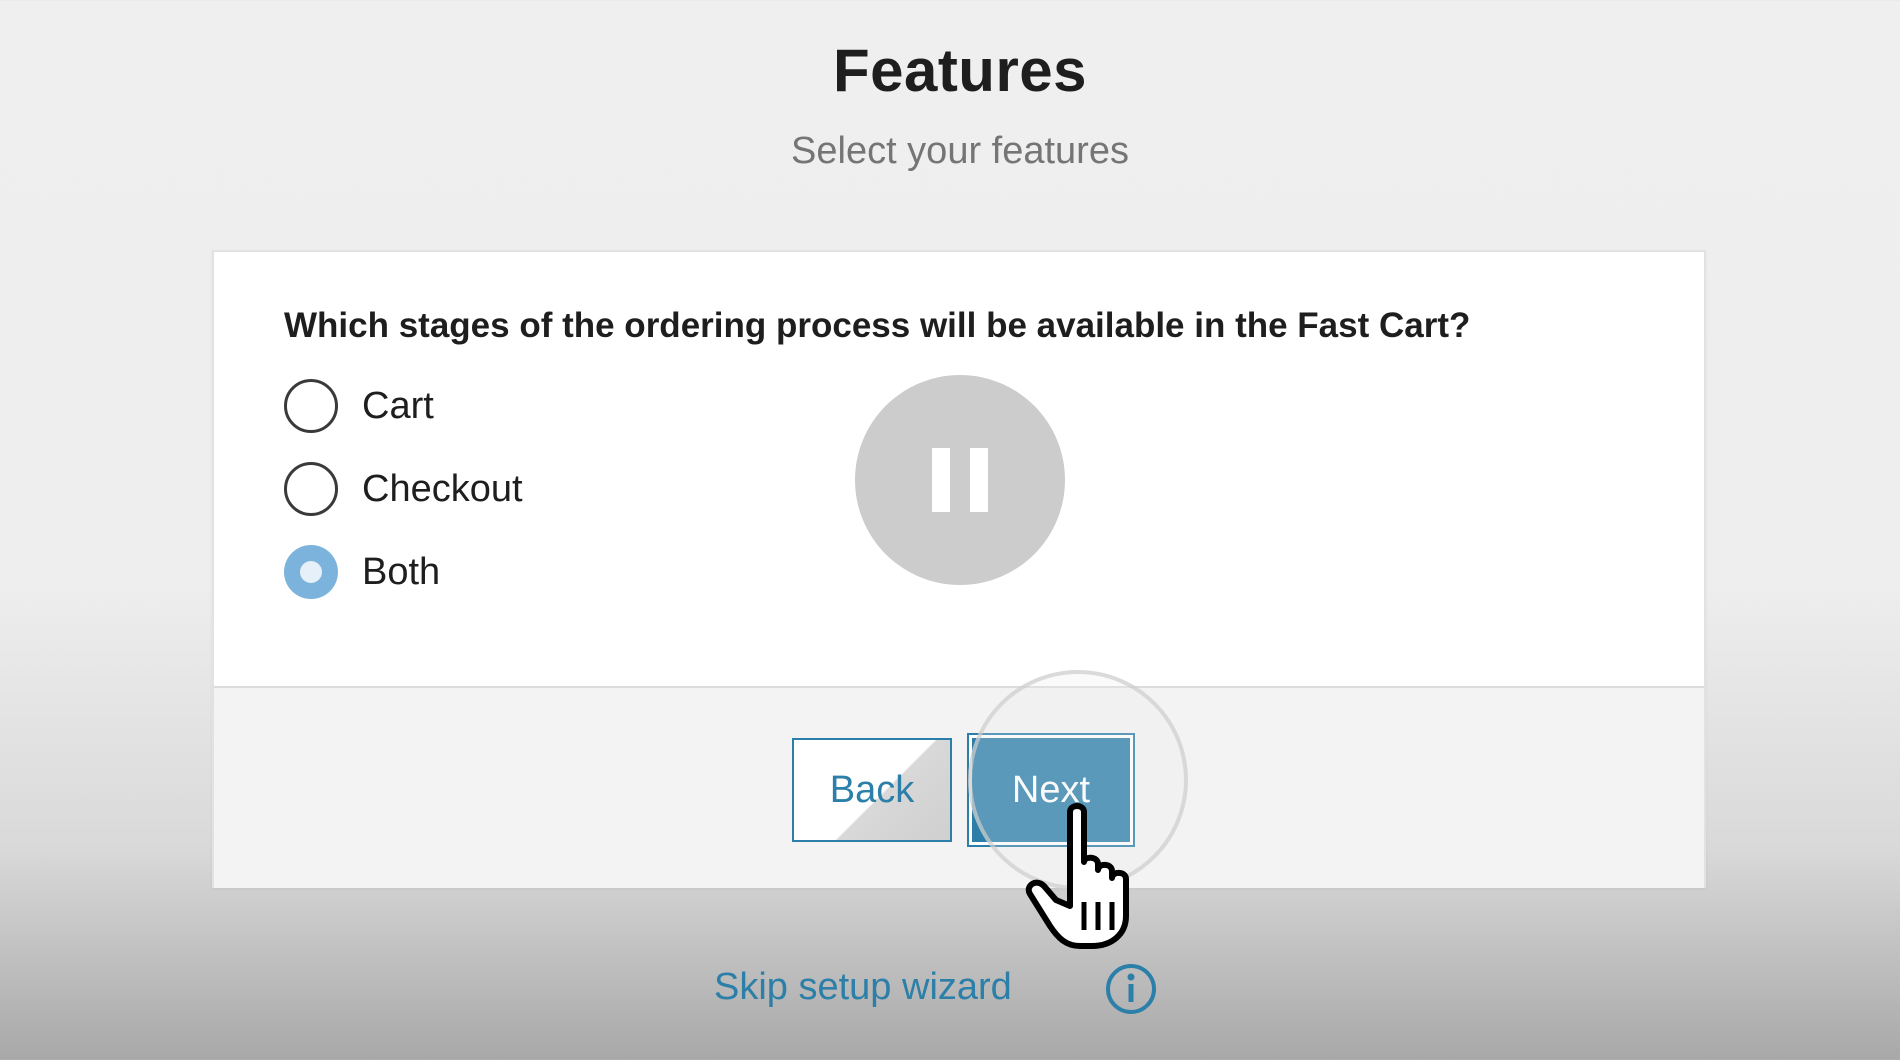 The width and height of the screenshot is (1900, 1060). Describe the element at coordinates (311, 406) in the screenshot. I see `radio-cart` at that location.